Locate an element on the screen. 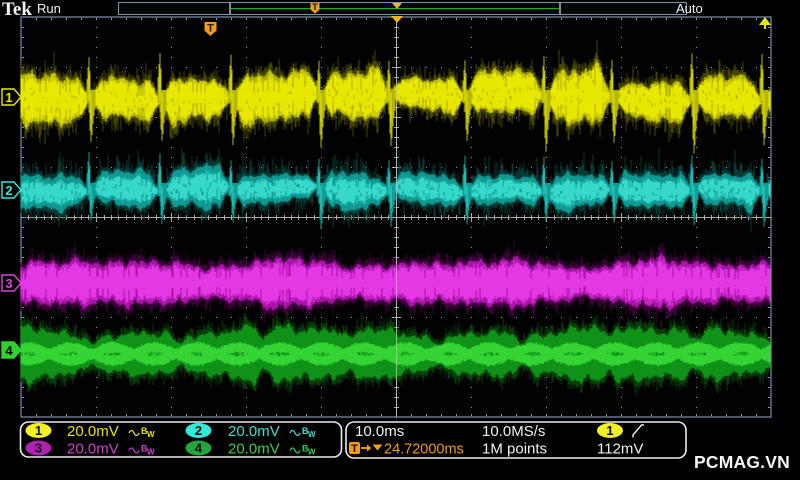 Image resolution: width=800 pixels, height=480 pixels. svg-text: PCMAG.VN is located at coordinates (742, 462).